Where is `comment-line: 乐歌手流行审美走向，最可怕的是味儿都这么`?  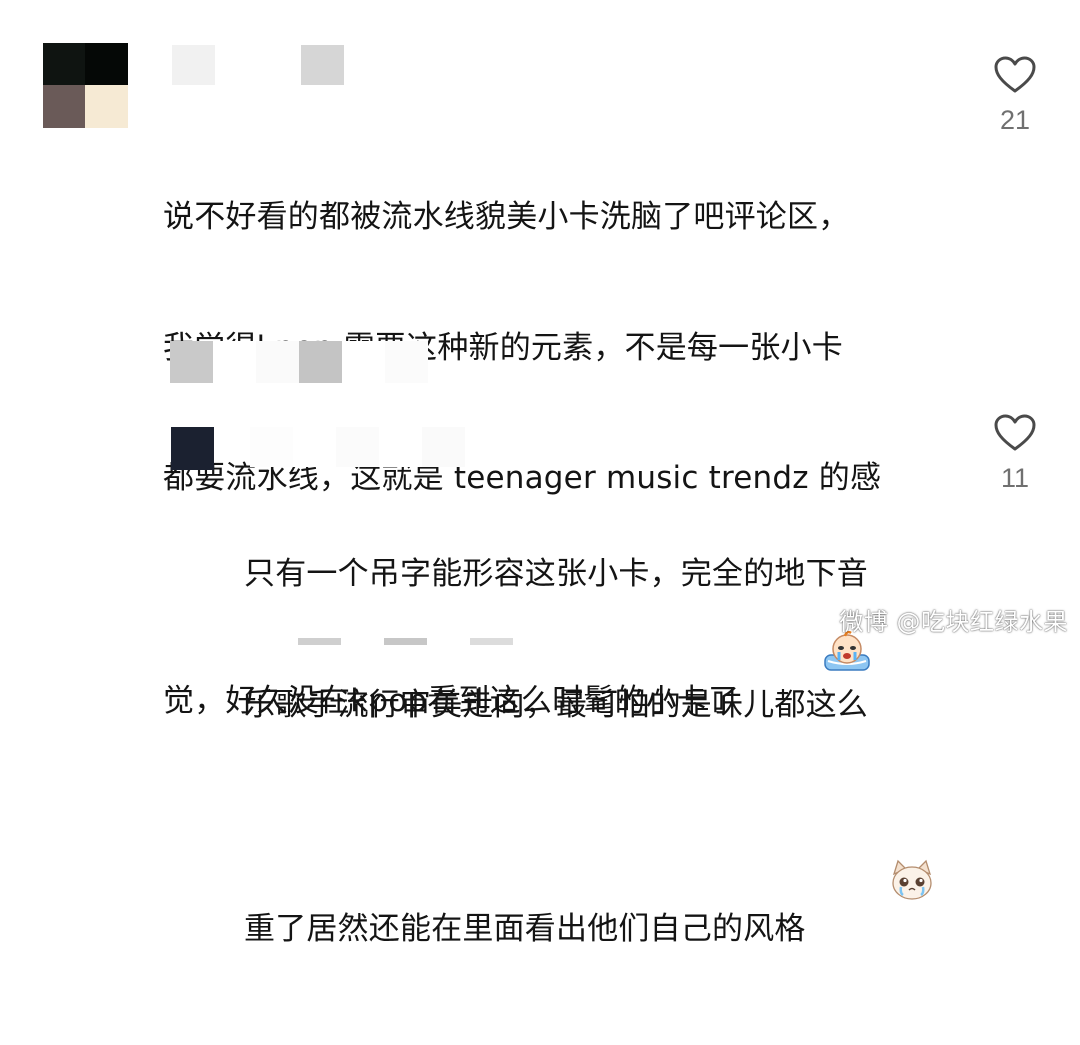
comment-line: 乐歌手流行审美走向，最可怕的是味儿都这么 is located at coordinates (556, 704).